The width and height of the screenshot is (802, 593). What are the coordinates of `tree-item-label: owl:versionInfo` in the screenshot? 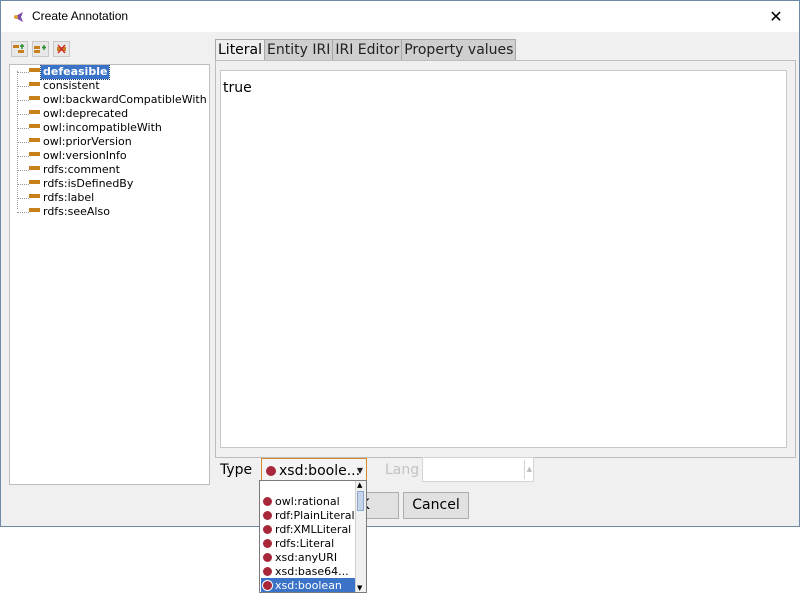 It's located at (85, 155).